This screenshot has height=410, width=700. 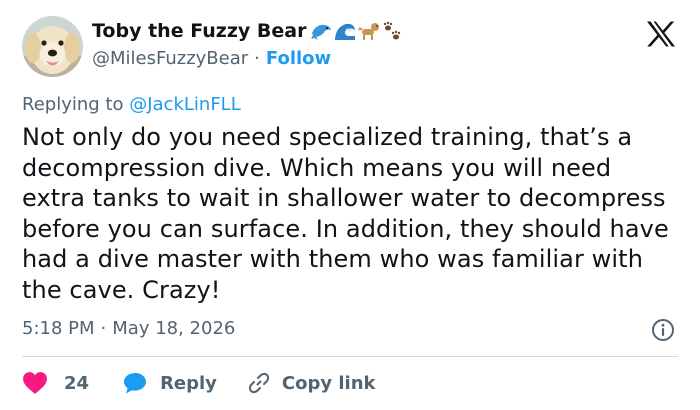 I want to click on tweet-date: May 18, 2026, so click(x=174, y=328).